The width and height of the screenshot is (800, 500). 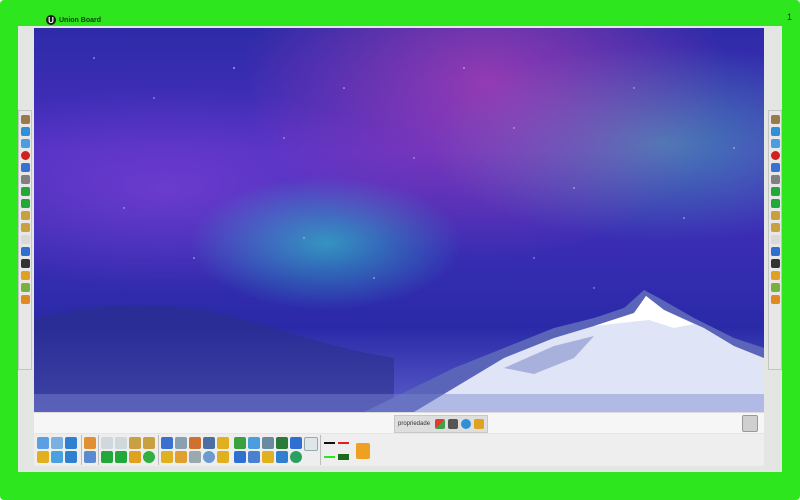 What do you see at coordinates (311, 444) in the screenshot?
I see `notes-icon` at bounding box center [311, 444].